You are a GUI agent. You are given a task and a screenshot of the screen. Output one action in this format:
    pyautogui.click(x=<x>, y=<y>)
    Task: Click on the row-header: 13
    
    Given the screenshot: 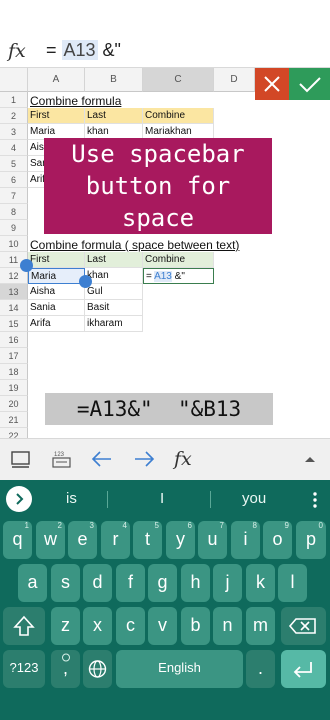 What is the action you would take?
    pyautogui.click(x=14, y=292)
    